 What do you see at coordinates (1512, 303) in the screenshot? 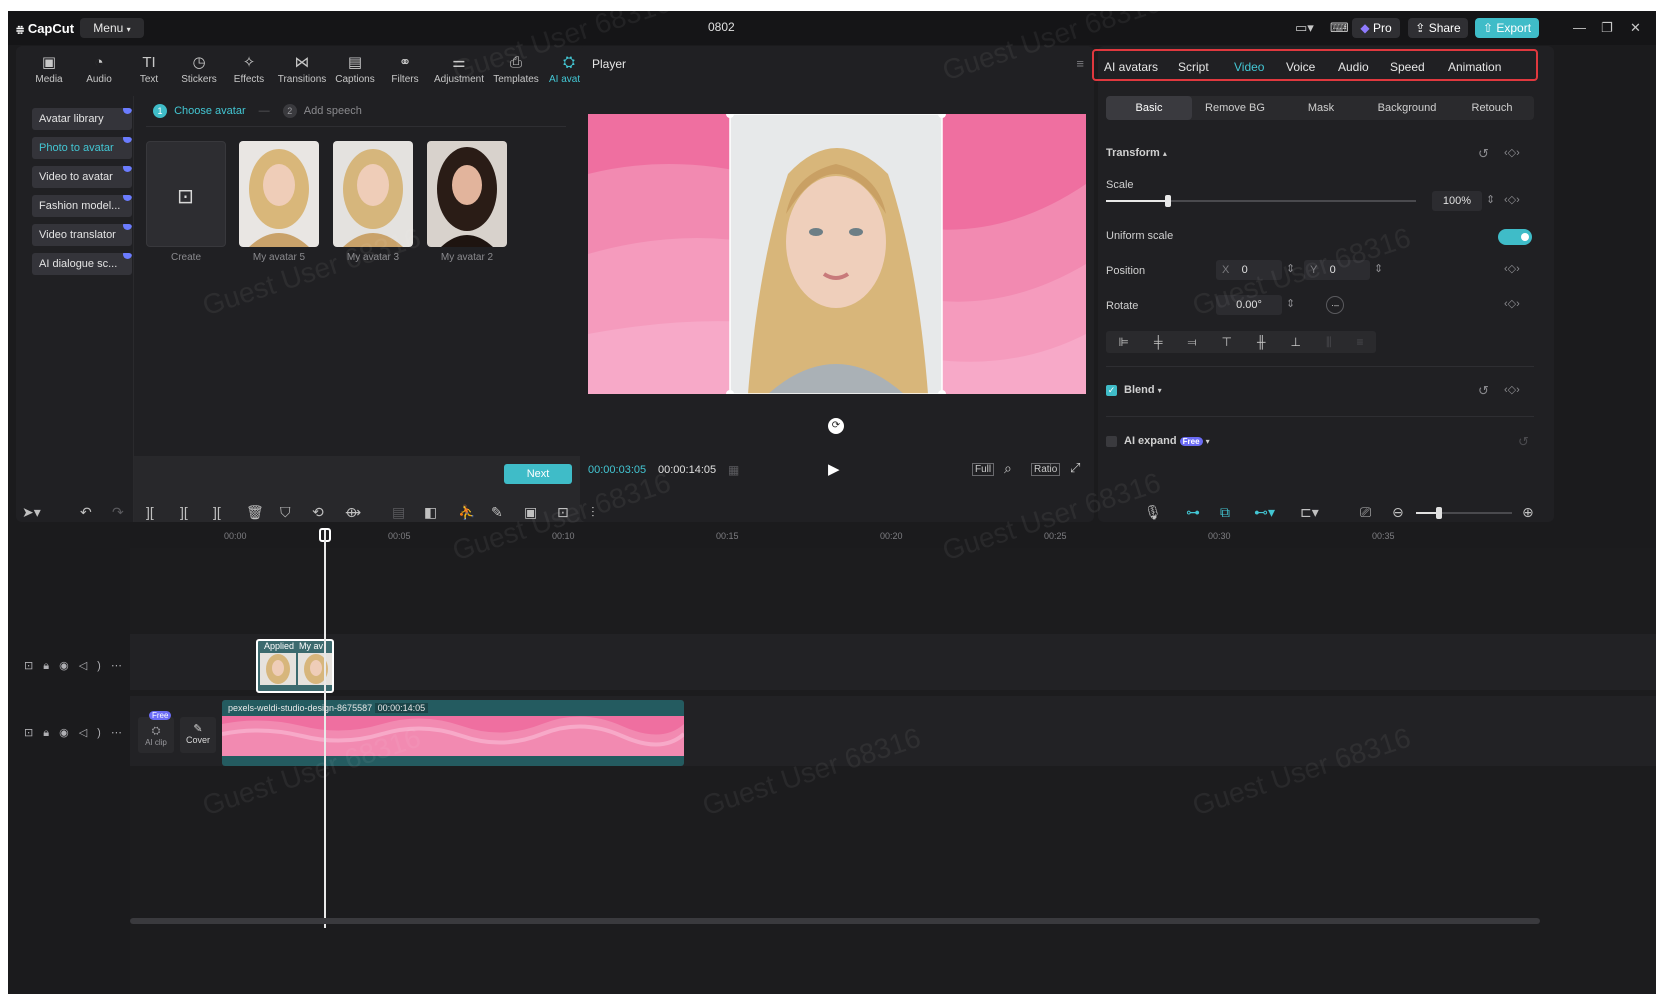
I see `rotate-keyframe-icon: ‹◇›` at bounding box center [1512, 303].